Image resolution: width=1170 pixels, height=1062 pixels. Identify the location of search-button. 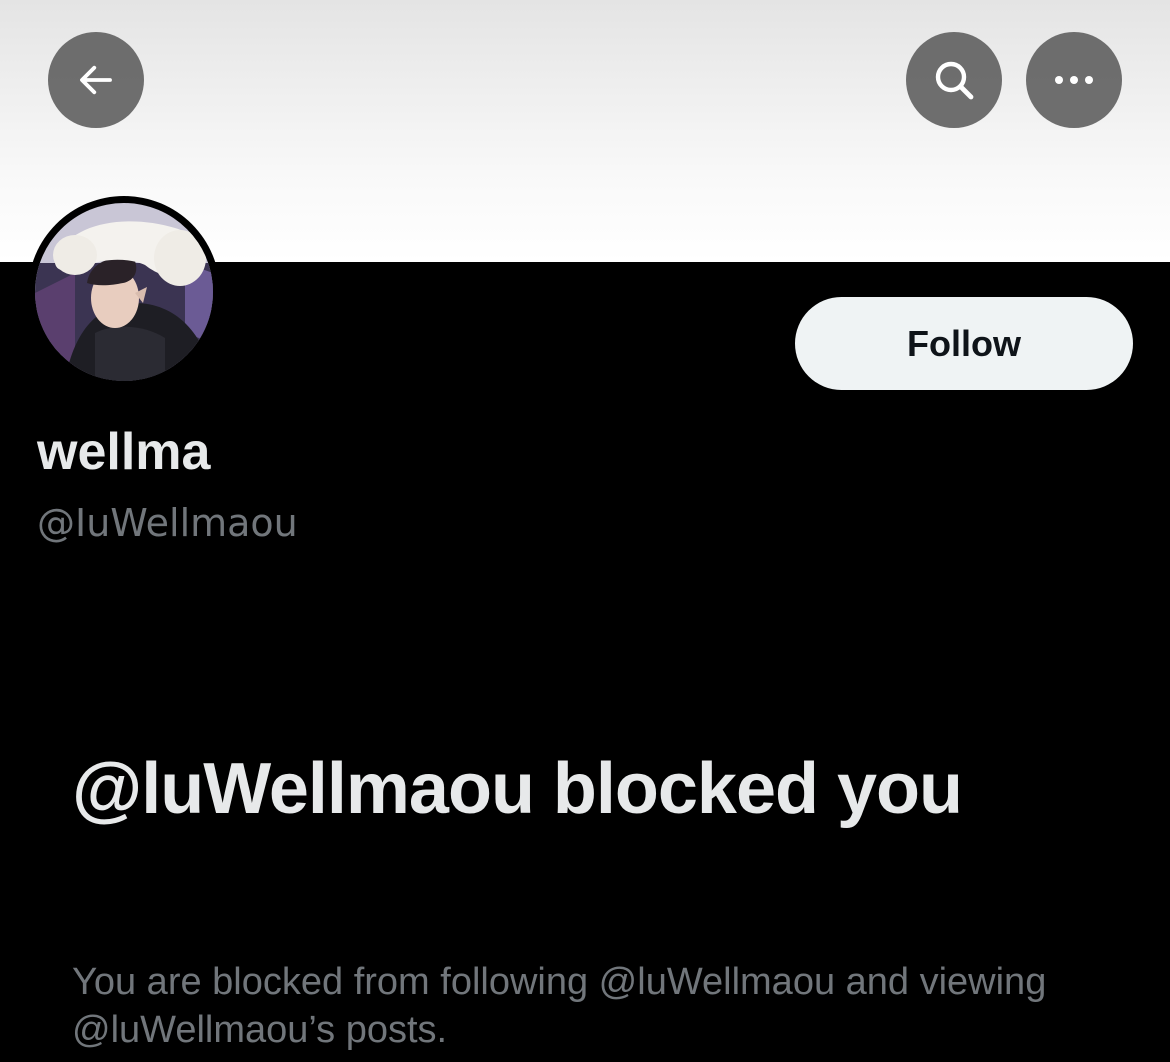
(954, 80).